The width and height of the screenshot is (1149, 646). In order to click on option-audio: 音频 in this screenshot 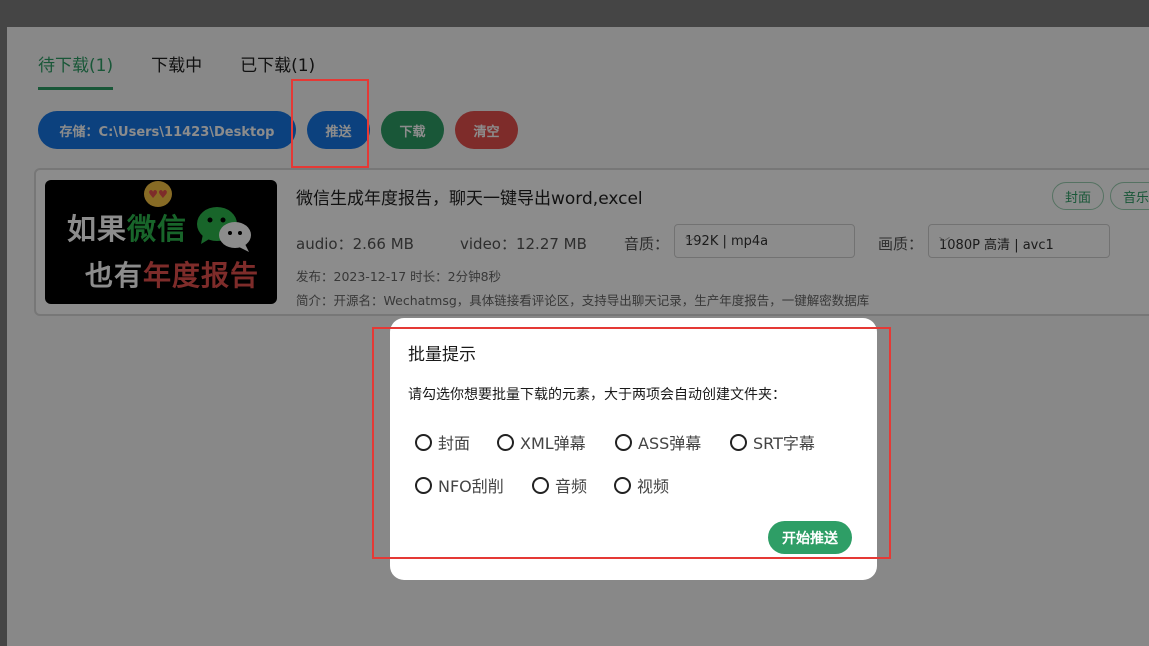, I will do `click(559, 485)`.